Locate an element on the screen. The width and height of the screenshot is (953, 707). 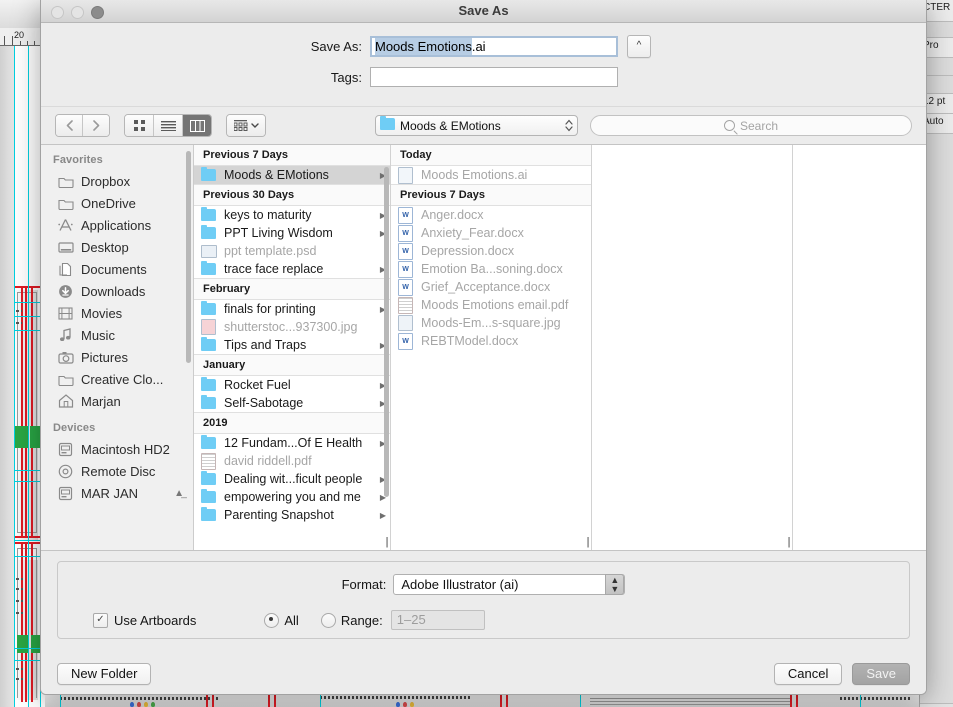
back-button is located at coordinates (69, 125).